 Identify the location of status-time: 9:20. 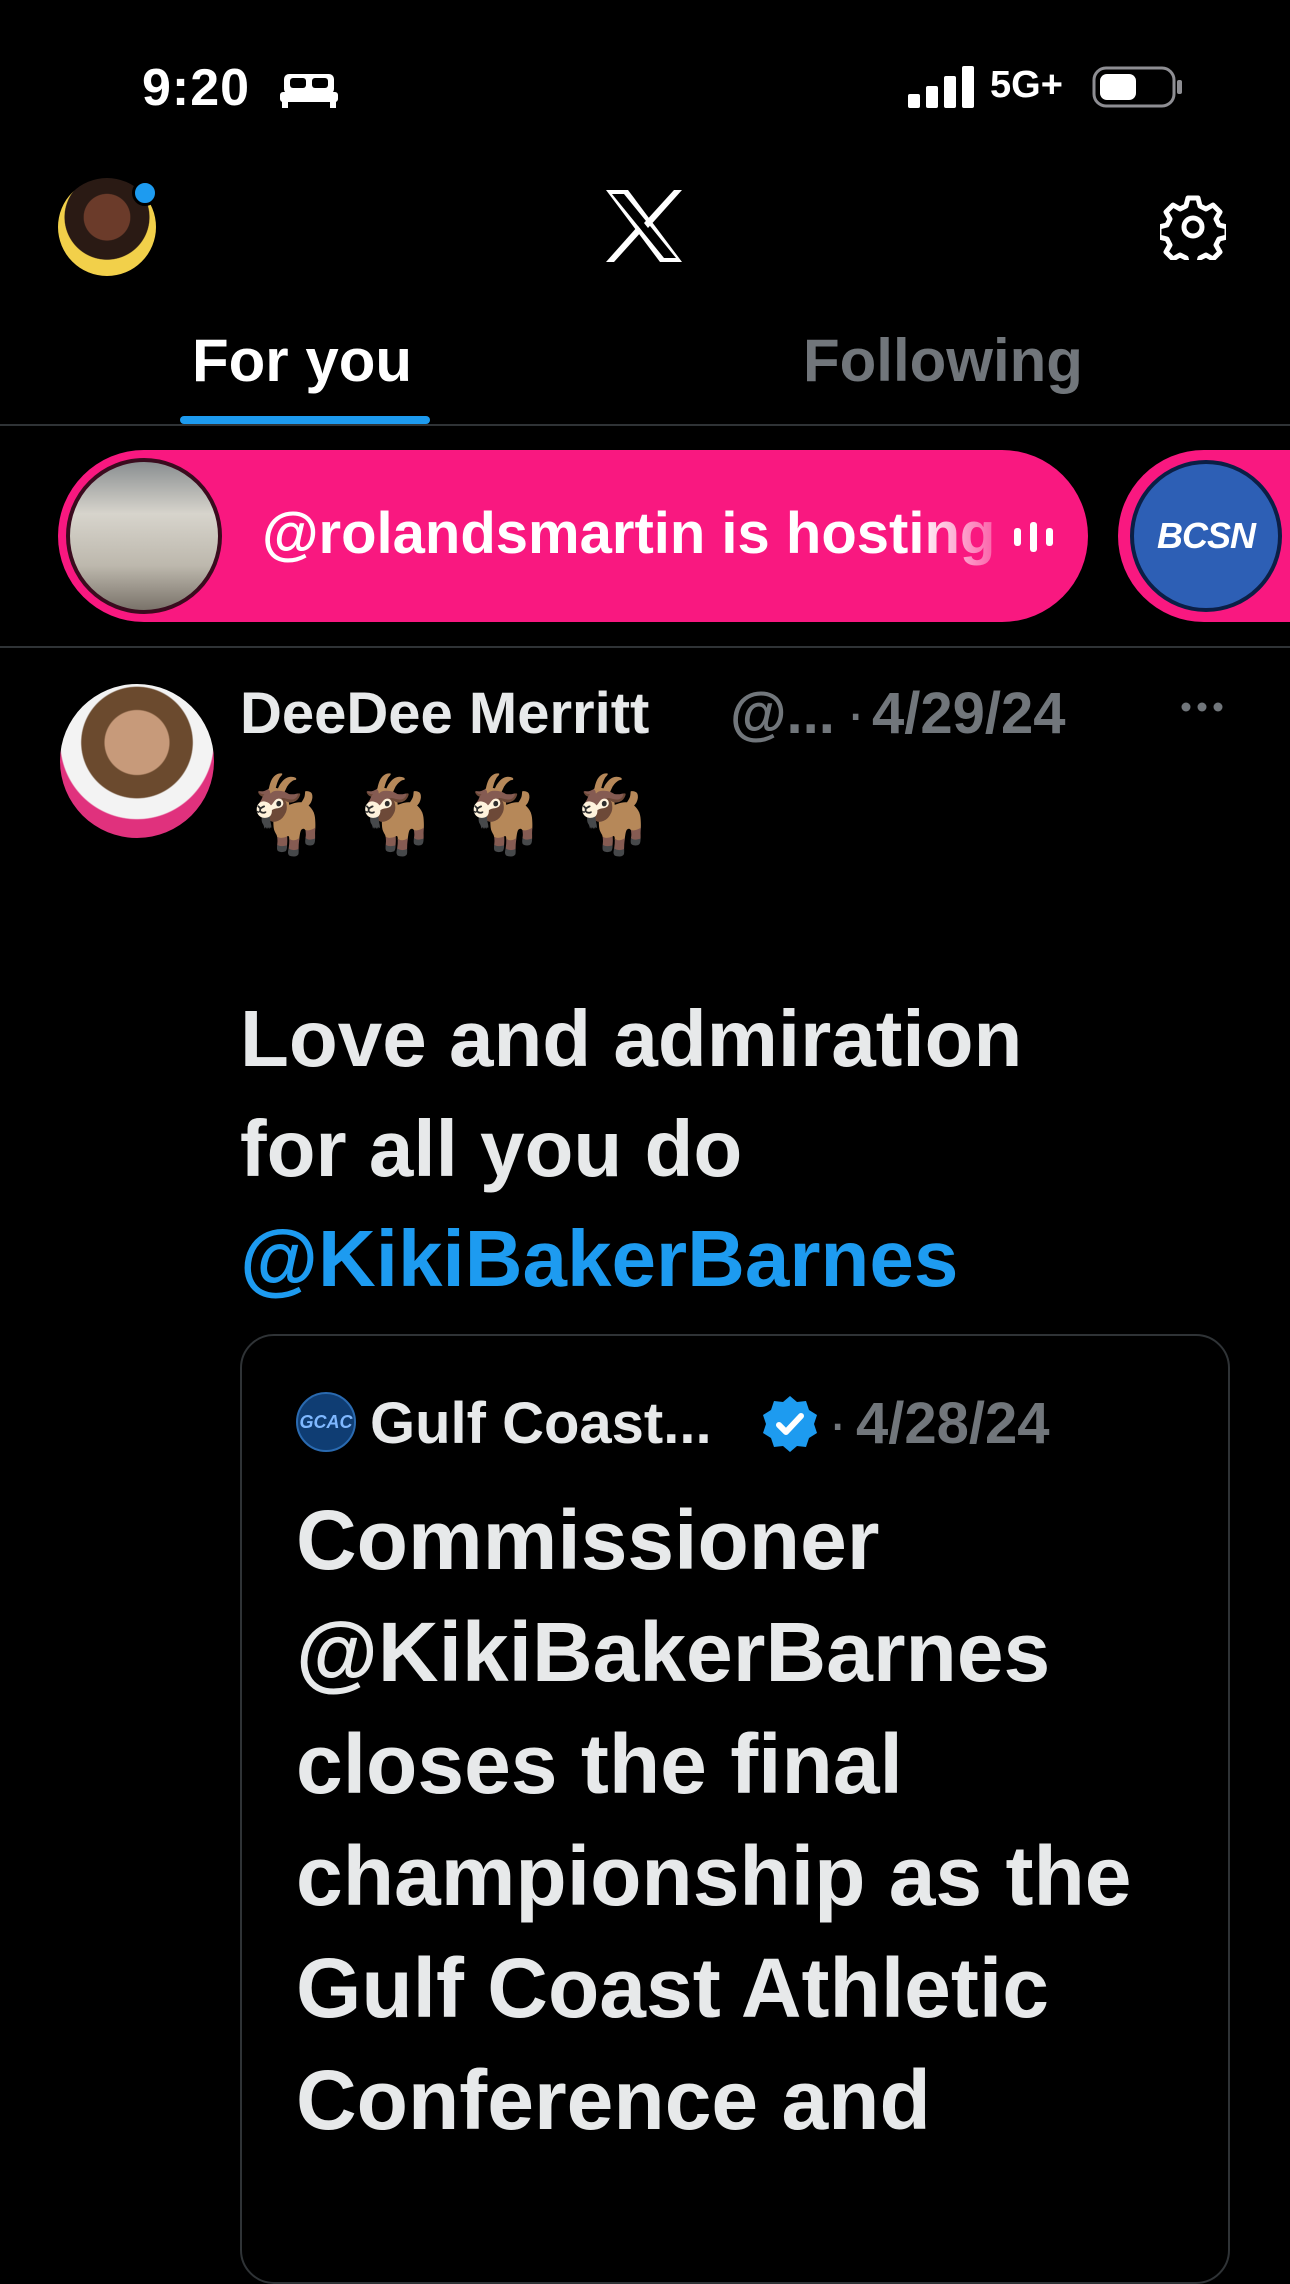
(196, 88).